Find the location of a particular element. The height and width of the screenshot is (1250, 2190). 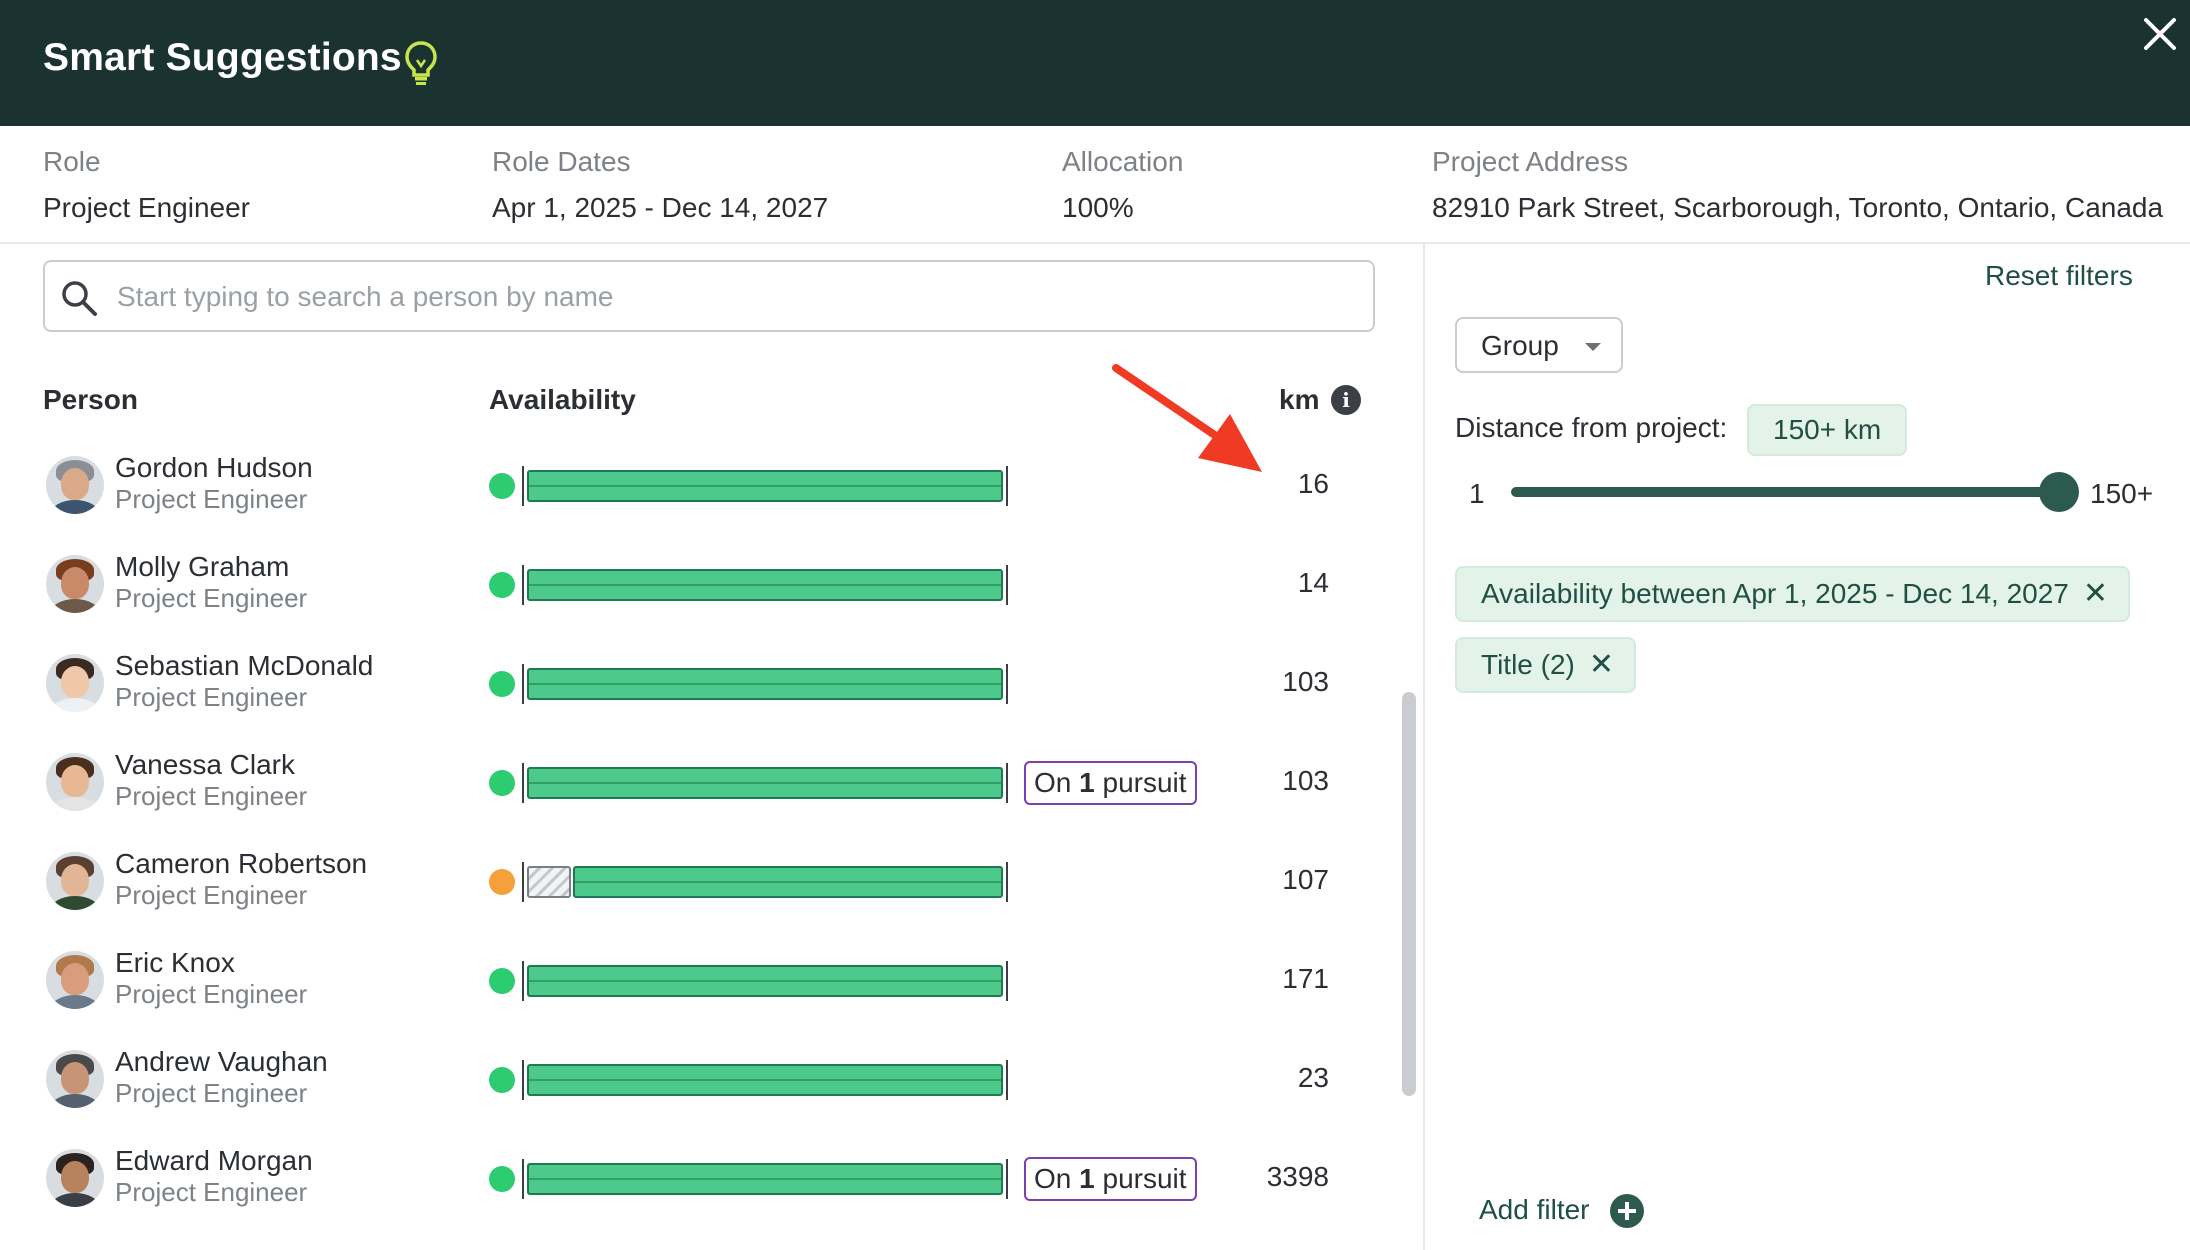

role-field: Role Project Engineer is located at coordinates (146, 185).